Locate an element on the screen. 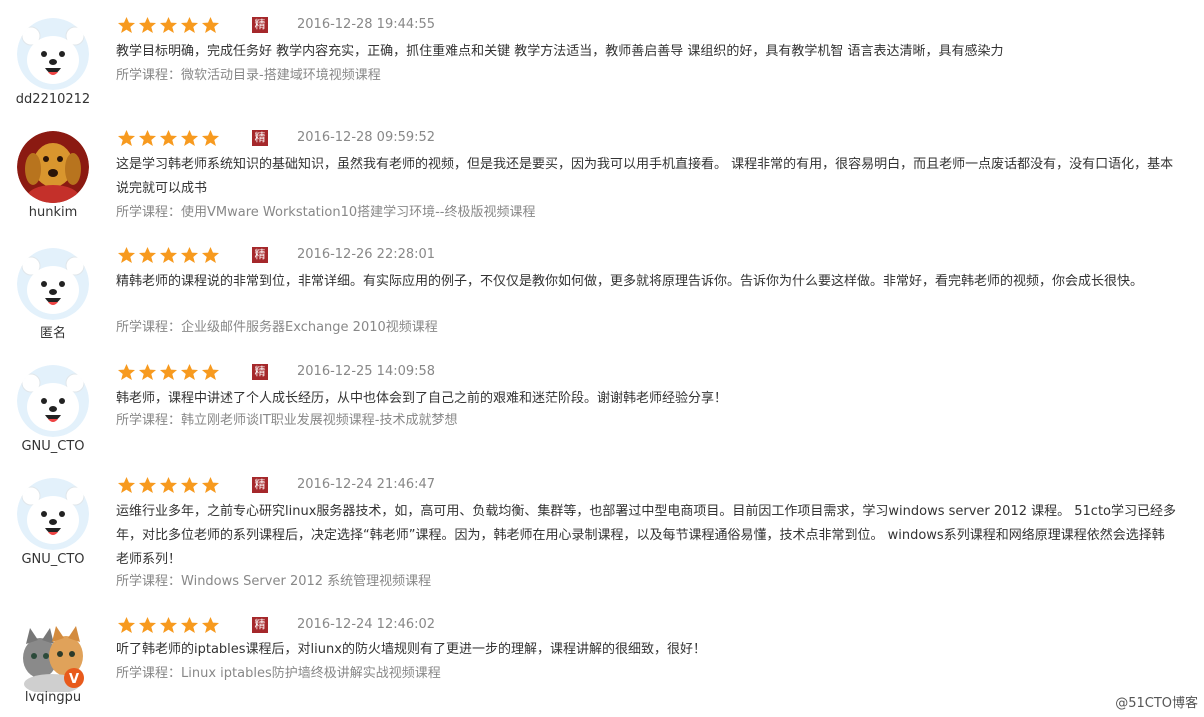 This screenshot has height=717, width=1204. user-name: lvqingpu is located at coordinates (53, 697).